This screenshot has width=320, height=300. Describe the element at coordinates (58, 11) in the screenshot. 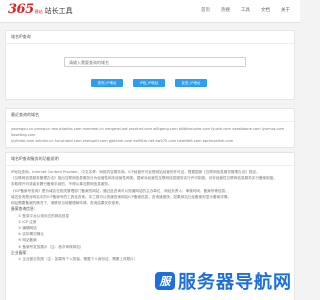

I see `logo-title: 站长工具` at that location.